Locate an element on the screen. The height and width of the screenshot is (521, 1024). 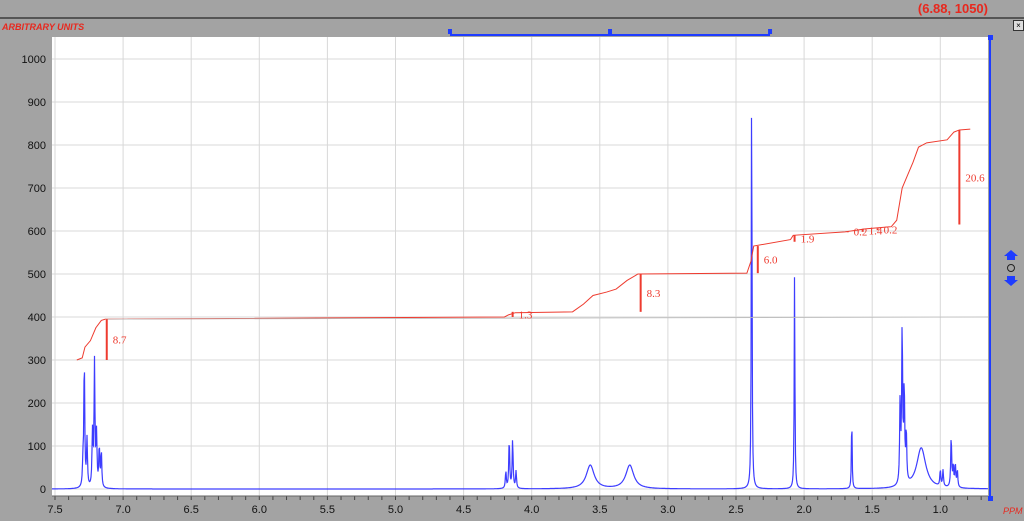
x-tick-label: 5.0 is located at coordinates (395, 510).